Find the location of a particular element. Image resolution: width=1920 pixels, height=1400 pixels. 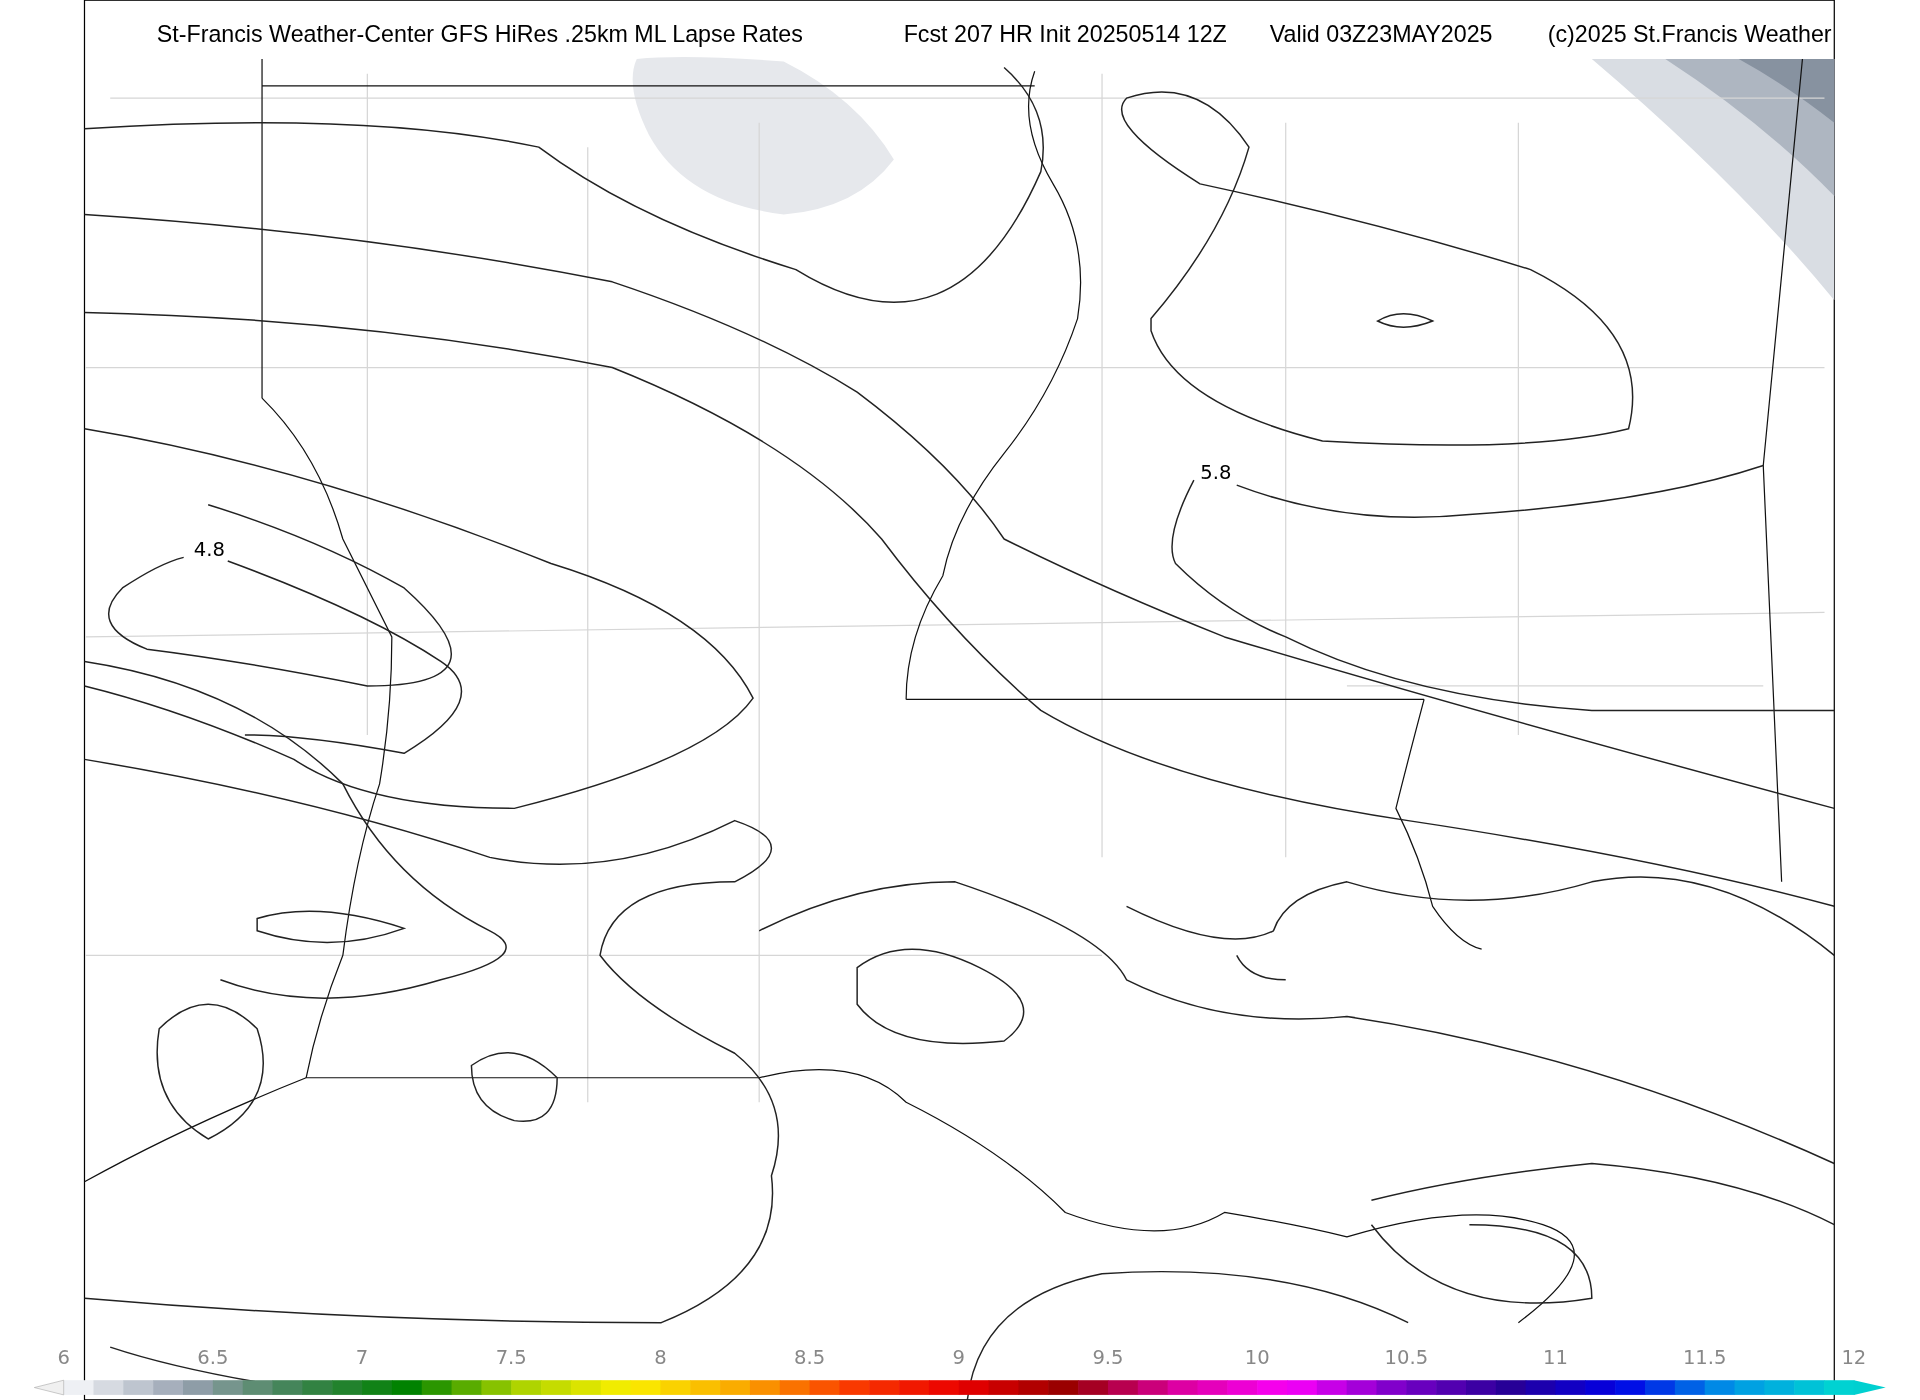

colorbar-tick-label: 8.5 is located at coordinates (810, 1358).